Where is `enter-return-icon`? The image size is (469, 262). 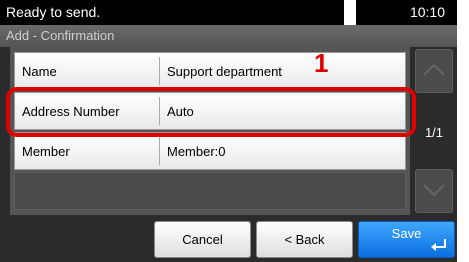
enter-return-icon is located at coordinates (438, 245).